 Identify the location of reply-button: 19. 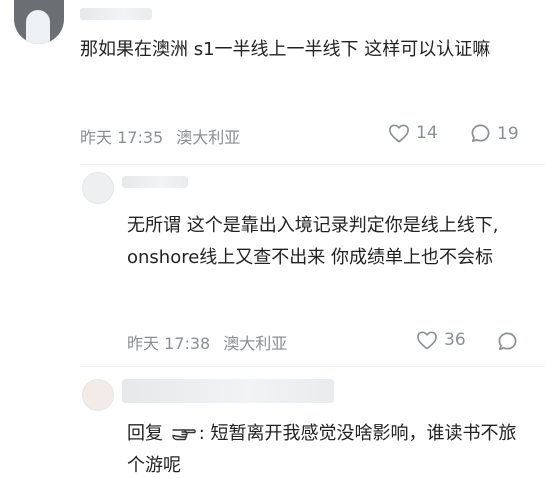
(494, 133).